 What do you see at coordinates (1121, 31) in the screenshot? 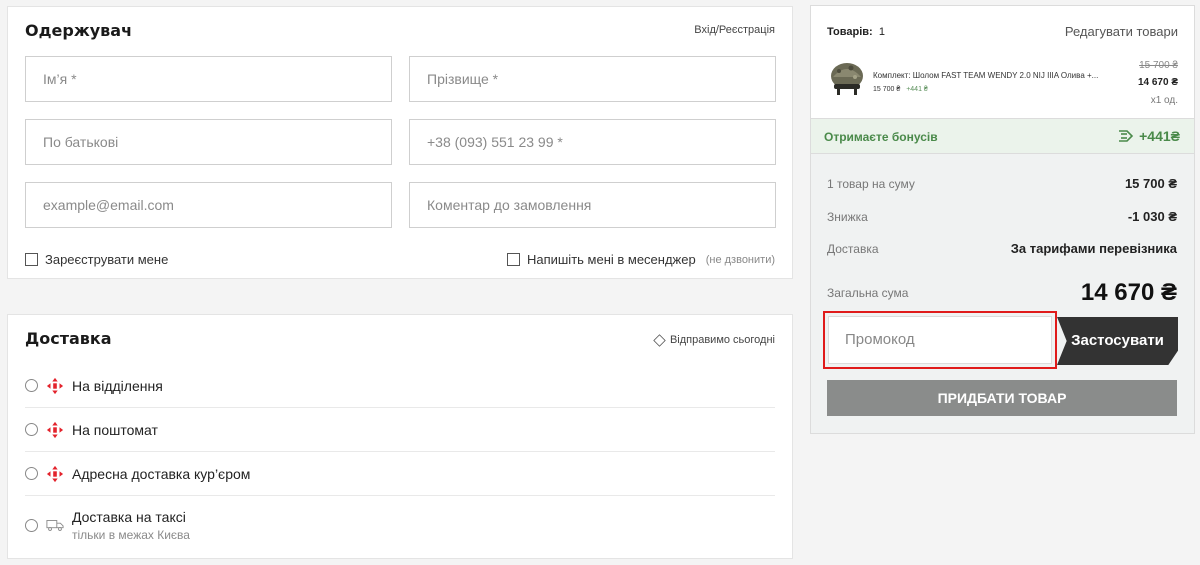
I see `edit-items-link: Редагувати товари` at bounding box center [1121, 31].